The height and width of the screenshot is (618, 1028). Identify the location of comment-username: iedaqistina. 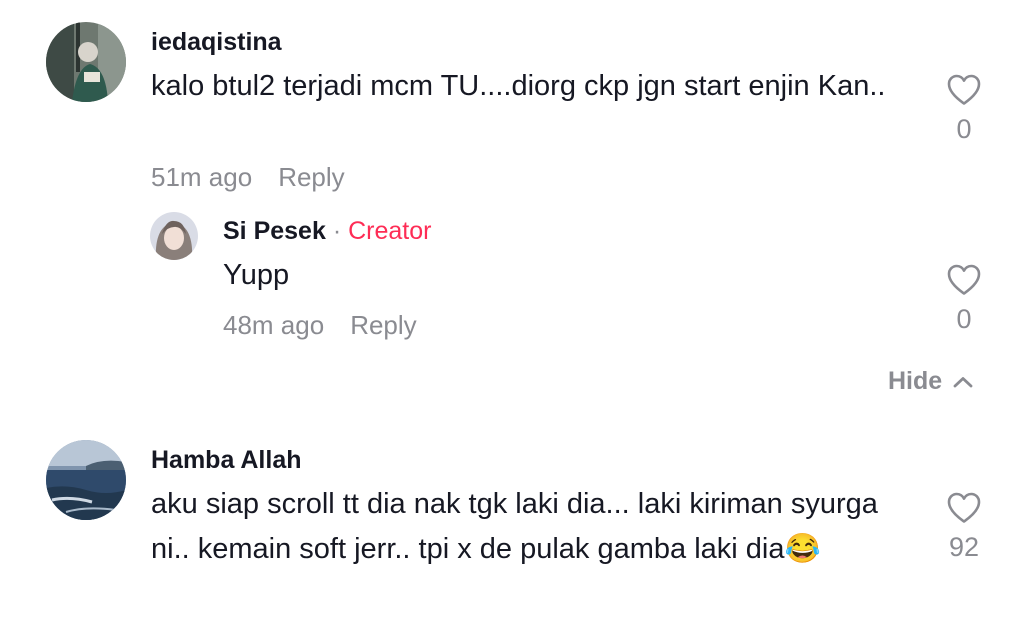
(216, 42).